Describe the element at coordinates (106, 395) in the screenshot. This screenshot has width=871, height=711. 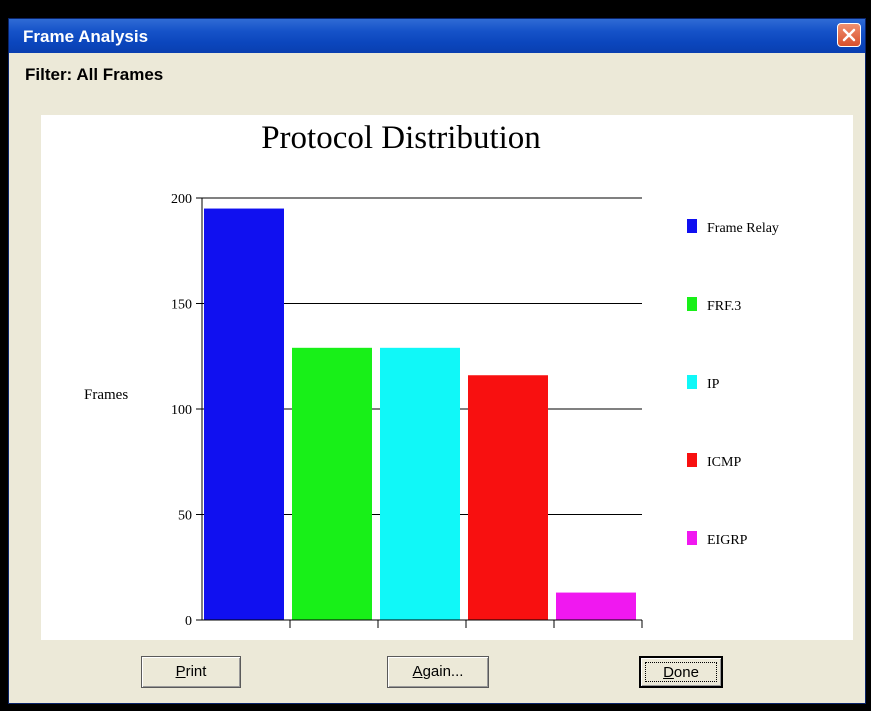
I see `y-axis-label: Frames` at that location.